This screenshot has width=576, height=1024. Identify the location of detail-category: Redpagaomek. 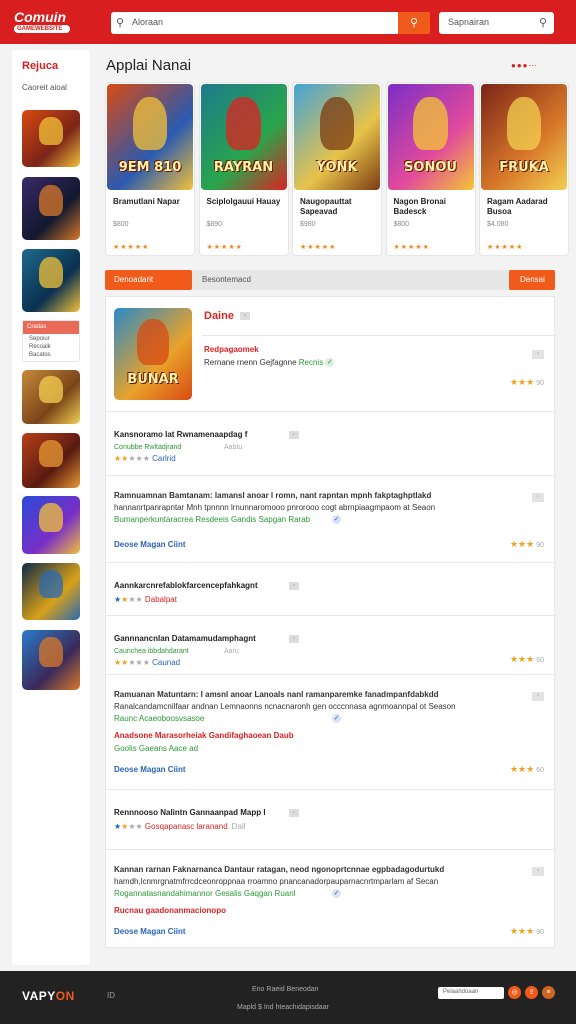
(231, 349).